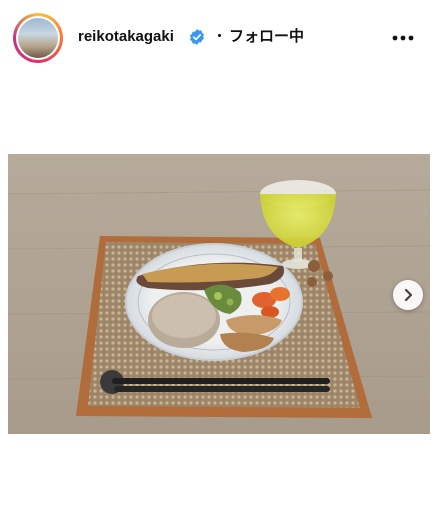  Describe the element at coordinates (197, 37) in the screenshot. I see `verified-badge-icon` at that location.